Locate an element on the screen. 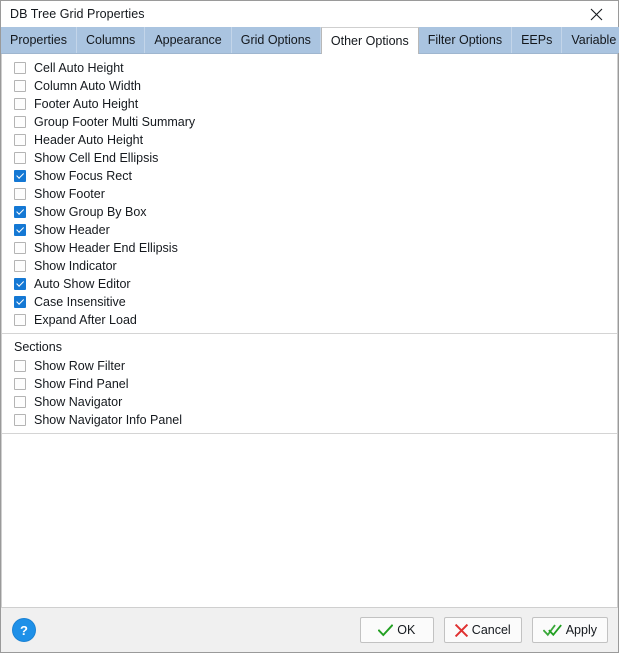 This screenshot has height=653, width=619. option-show-row-filter: Show Row Filter is located at coordinates (309, 366).